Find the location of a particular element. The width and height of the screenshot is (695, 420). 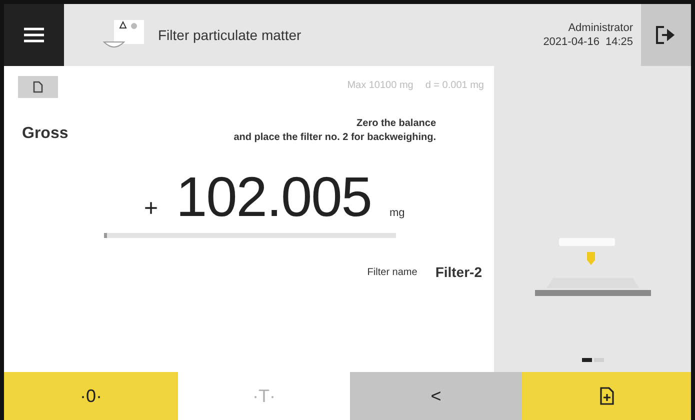

field-value: Filter-2 is located at coordinates (458, 272).